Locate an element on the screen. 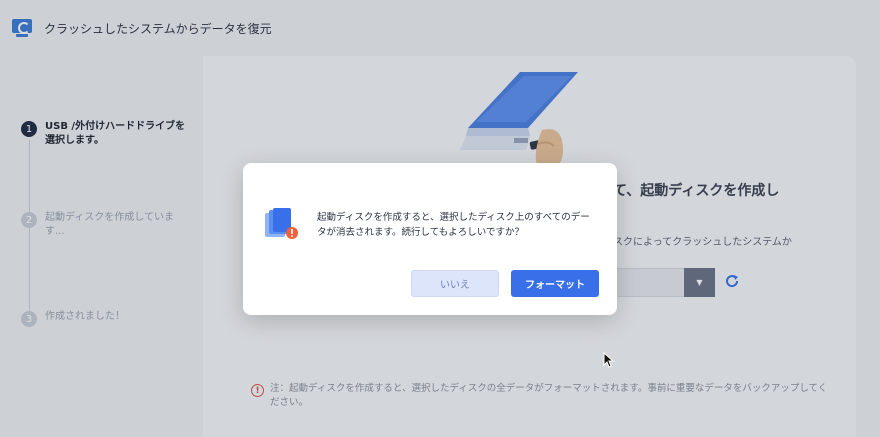 Image resolution: width=880 pixels, height=437 pixels. no-button: いいえ is located at coordinates (455, 283).